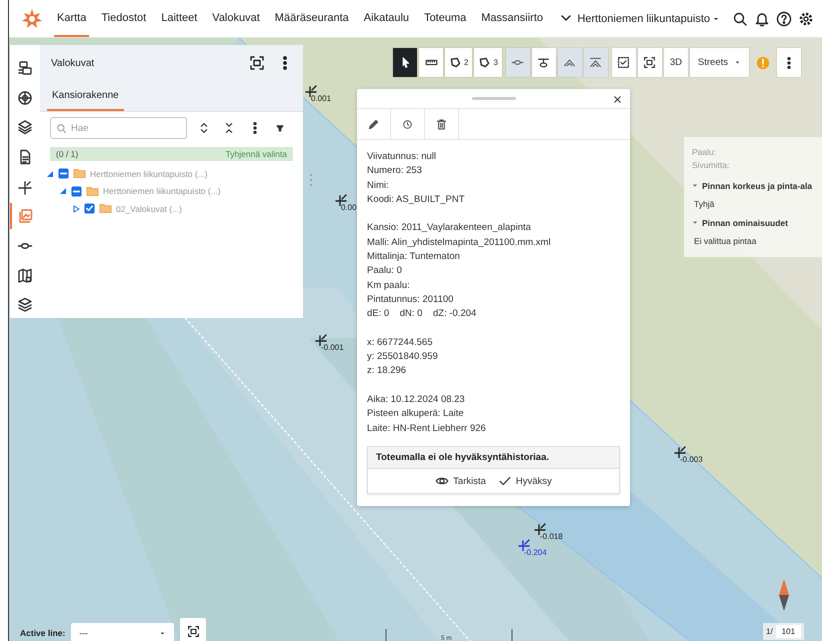  I want to click on basemap-dropdown: Streets, so click(720, 62).